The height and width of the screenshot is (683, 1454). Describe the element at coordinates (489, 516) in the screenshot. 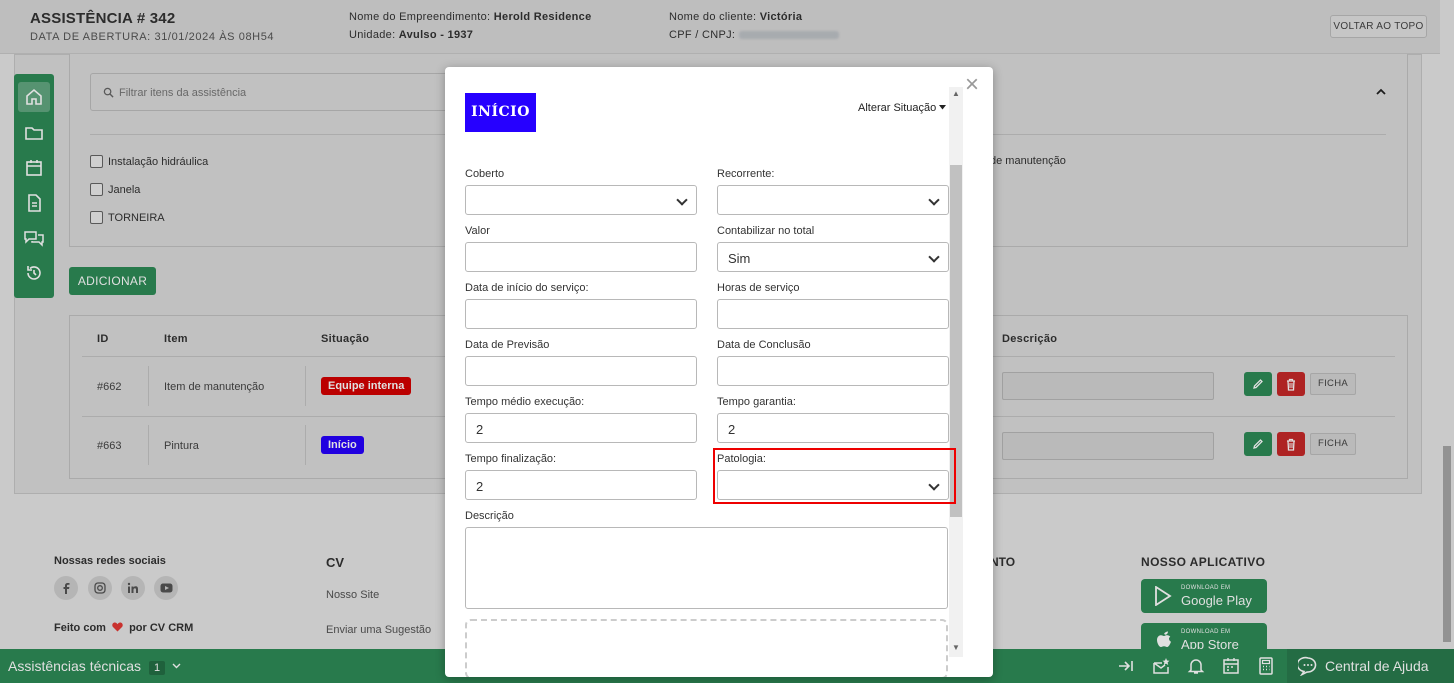

I see `descricao-label: Descrição` at that location.